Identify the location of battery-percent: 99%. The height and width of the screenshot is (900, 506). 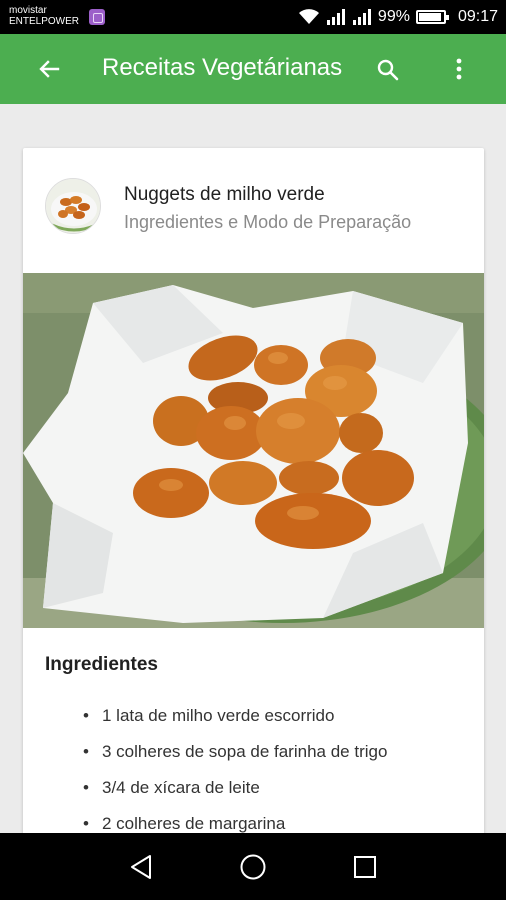
(393, 16).